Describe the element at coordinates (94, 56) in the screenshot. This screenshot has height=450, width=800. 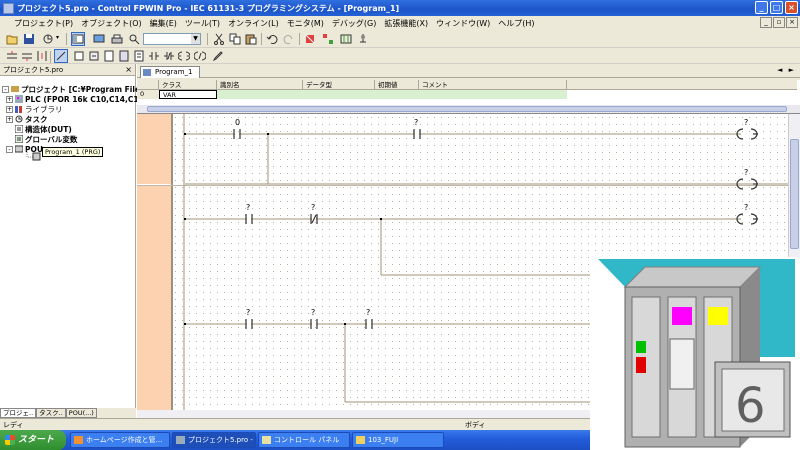
I see `coil-icon` at that location.